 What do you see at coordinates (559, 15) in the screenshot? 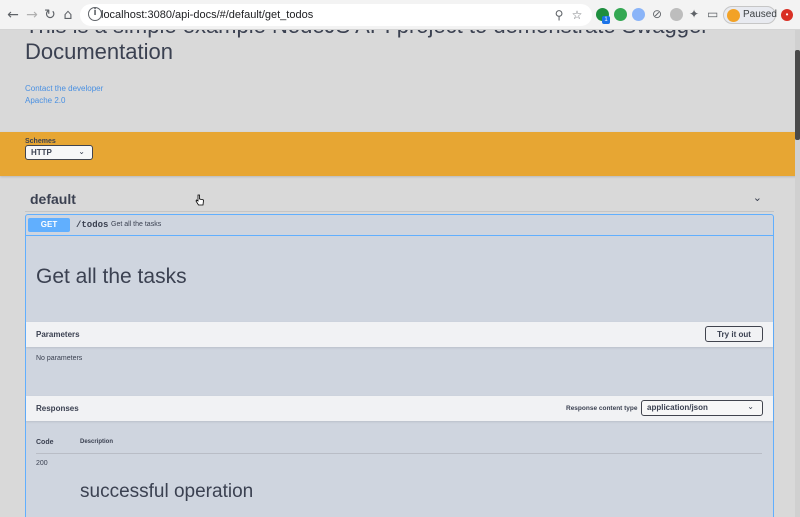
I see `zoom-icon: ⚲` at bounding box center [559, 15].